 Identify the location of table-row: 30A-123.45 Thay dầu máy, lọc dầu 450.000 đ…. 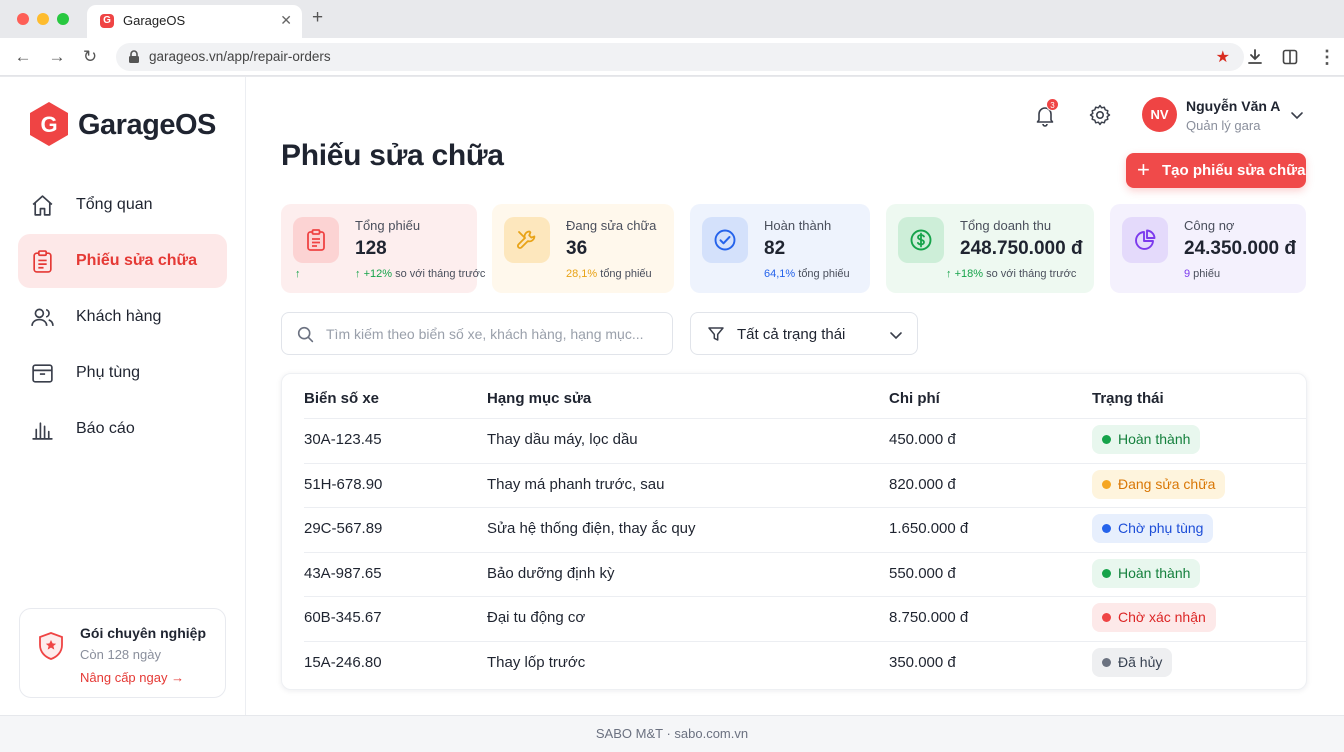
(795, 440).